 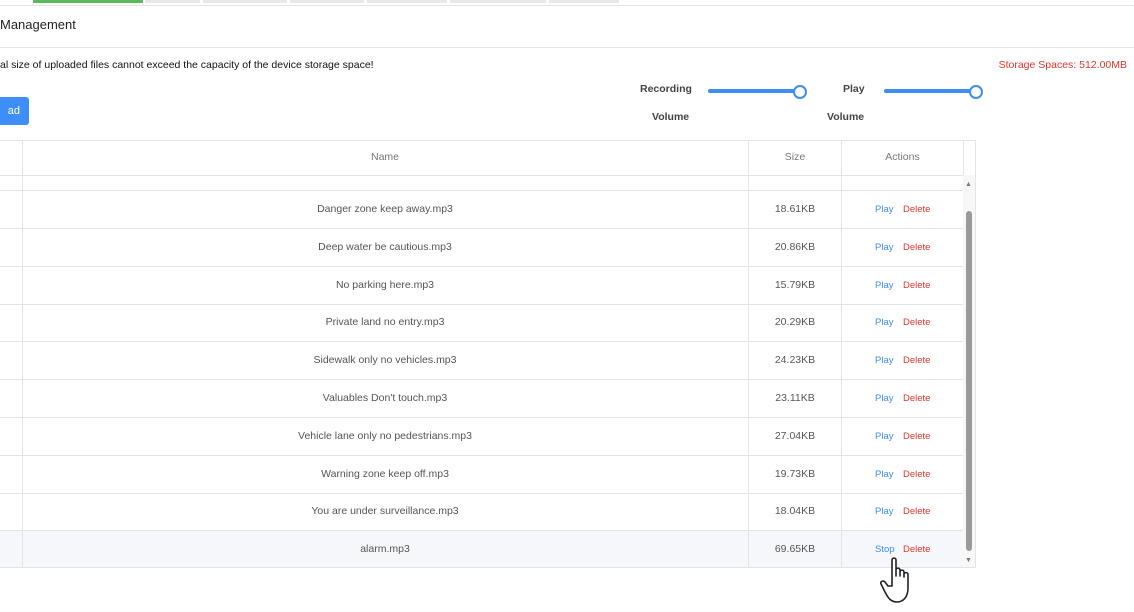 What do you see at coordinates (385, 209) in the screenshot?
I see `file-name: Danger zone keep away.mp3` at bounding box center [385, 209].